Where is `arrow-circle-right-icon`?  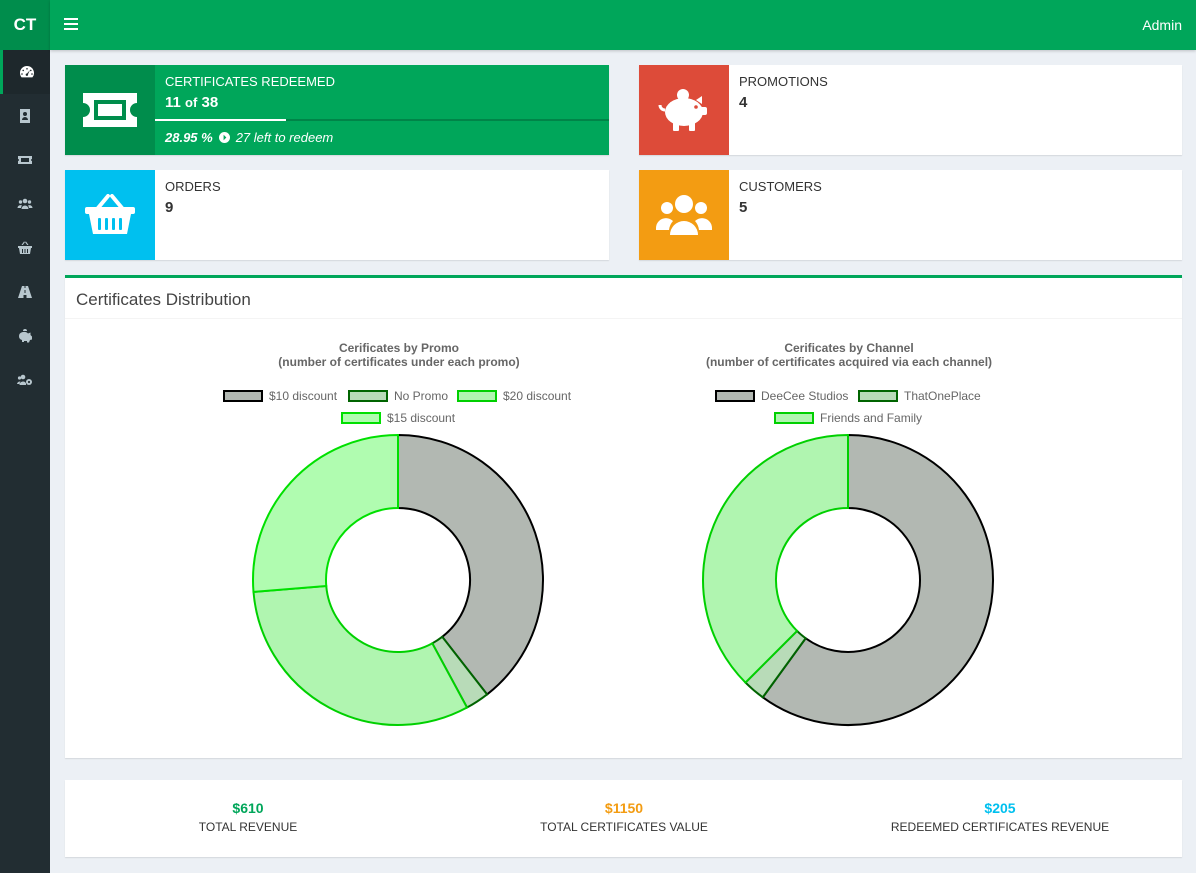 arrow-circle-right-icon is located at coordinates (224, 137).